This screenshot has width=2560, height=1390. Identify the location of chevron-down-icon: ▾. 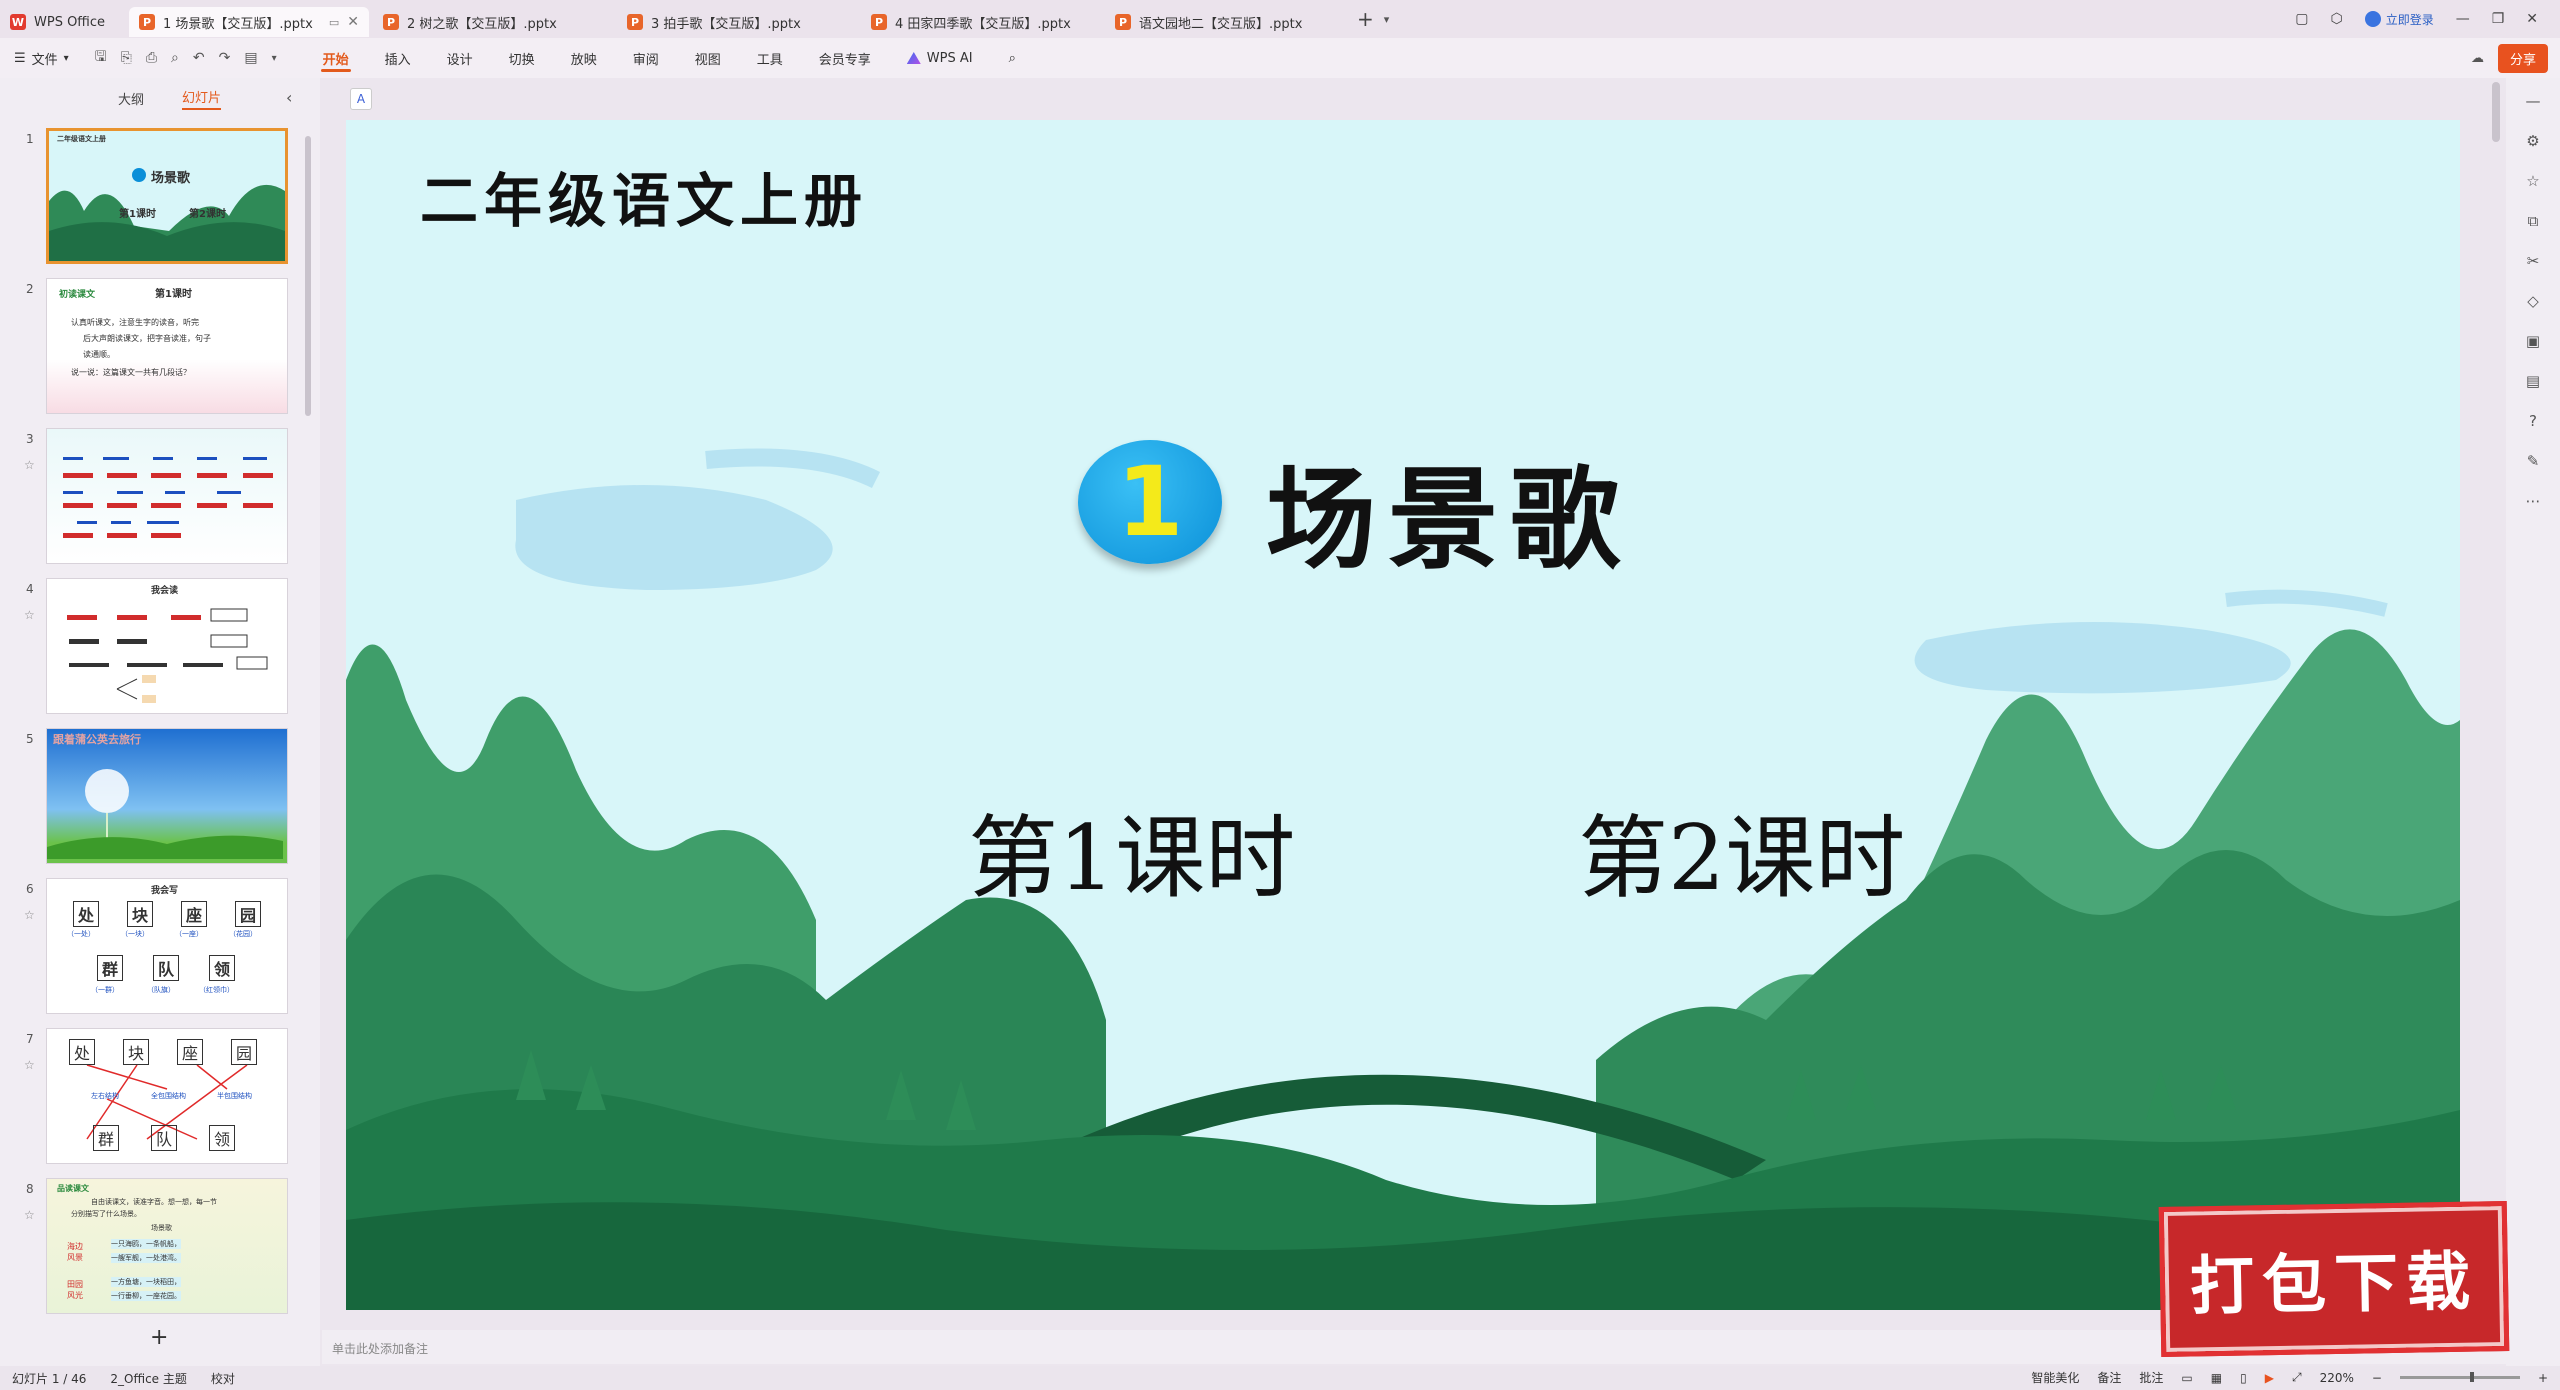
(66, 58).